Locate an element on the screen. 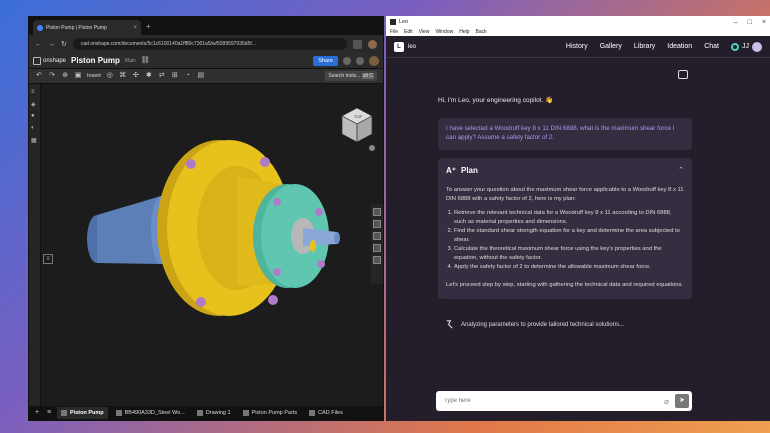  mate-icon: ◎ is located at coordinates (110, 76).